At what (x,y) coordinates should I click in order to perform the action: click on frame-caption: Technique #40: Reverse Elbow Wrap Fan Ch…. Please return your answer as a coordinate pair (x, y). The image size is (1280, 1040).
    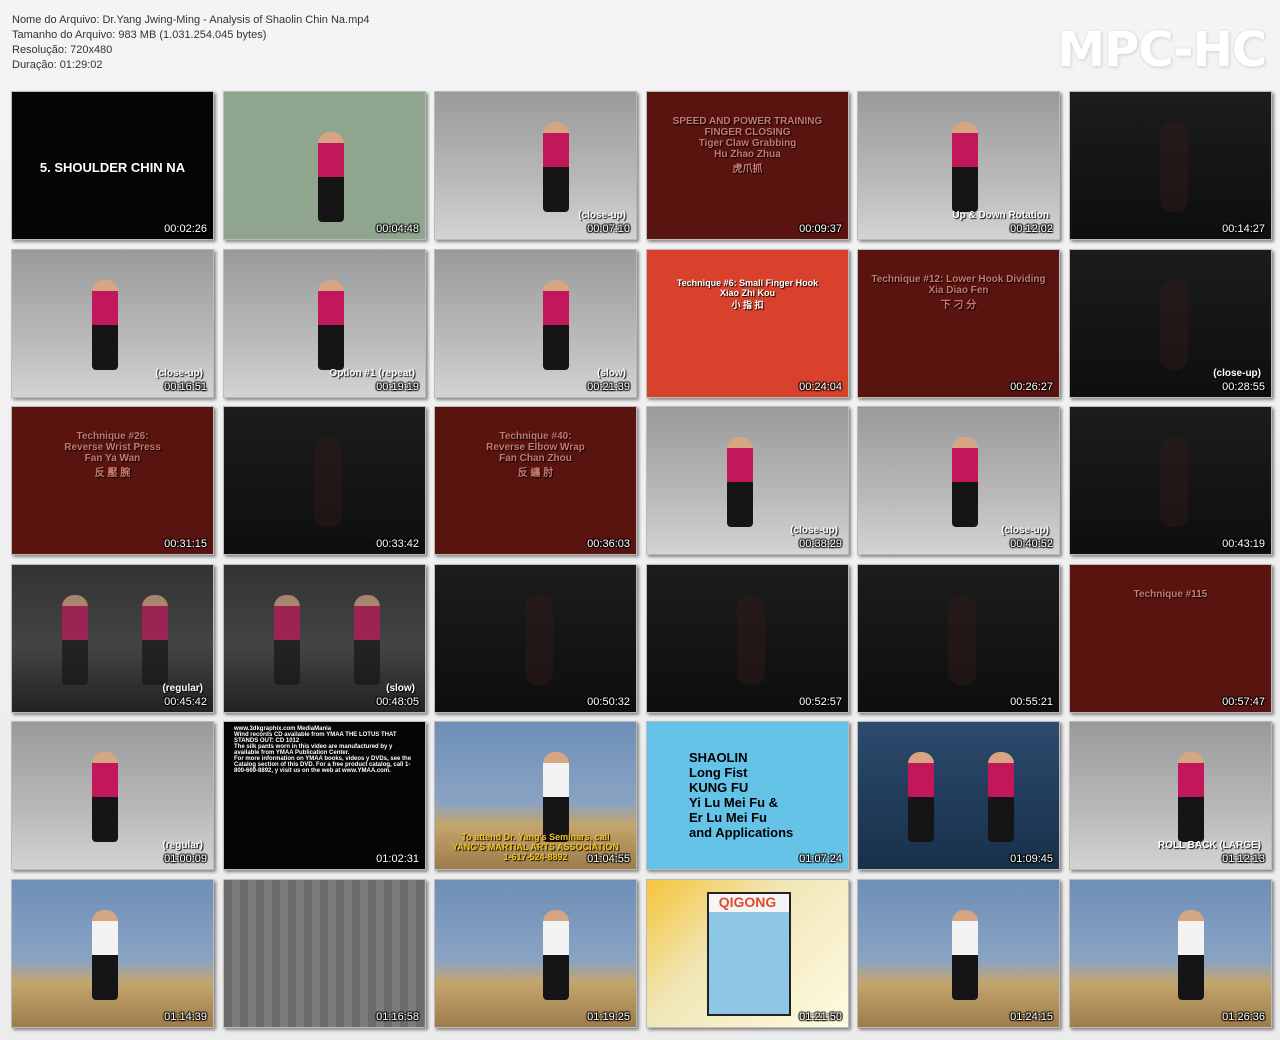
    Looking at the image, I should click on (535, 455).